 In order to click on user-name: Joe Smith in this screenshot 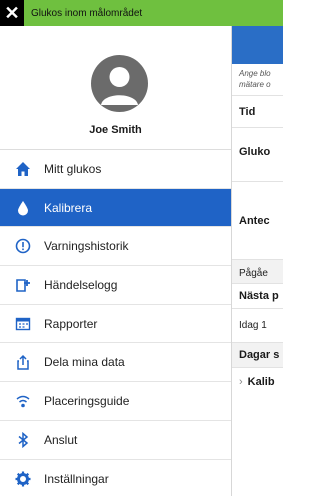, I will do `click(115, 130)`.